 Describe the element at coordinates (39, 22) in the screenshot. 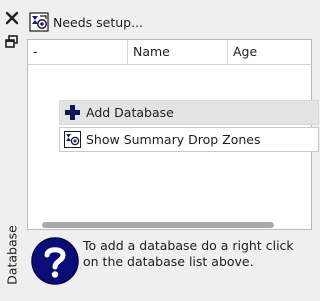

I see `setup-wizard-icon` at that location.